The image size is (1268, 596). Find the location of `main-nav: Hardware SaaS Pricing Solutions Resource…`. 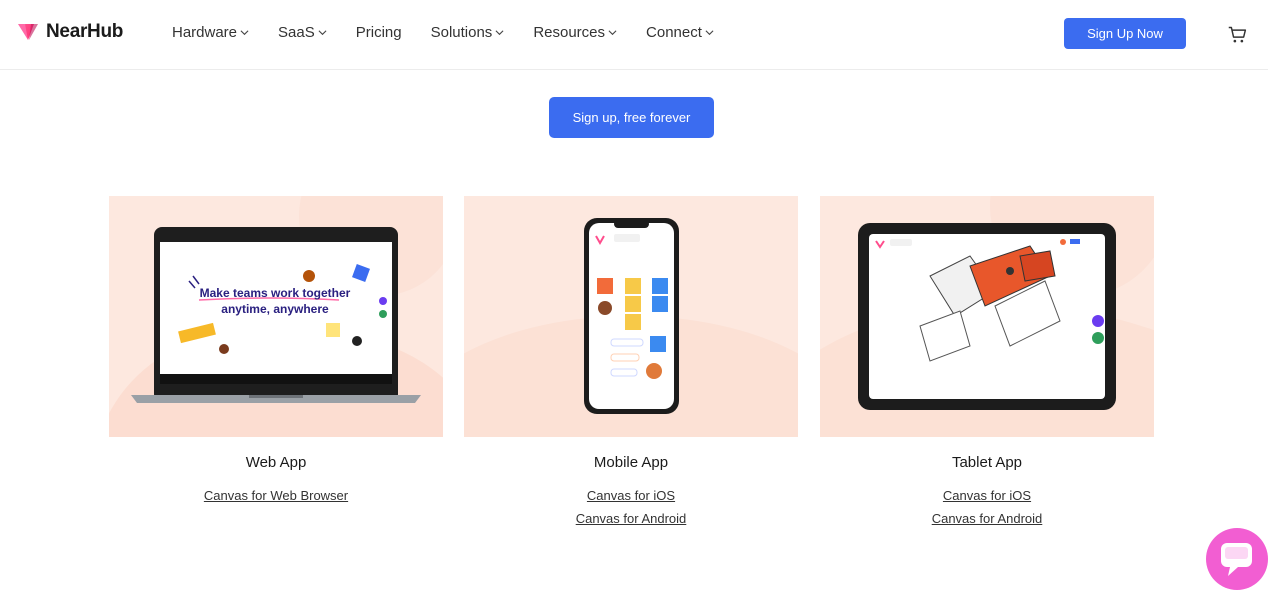

main-nav: Hardware SaaS Pricing Solutions Resource… is located at coordinates (457, 32).